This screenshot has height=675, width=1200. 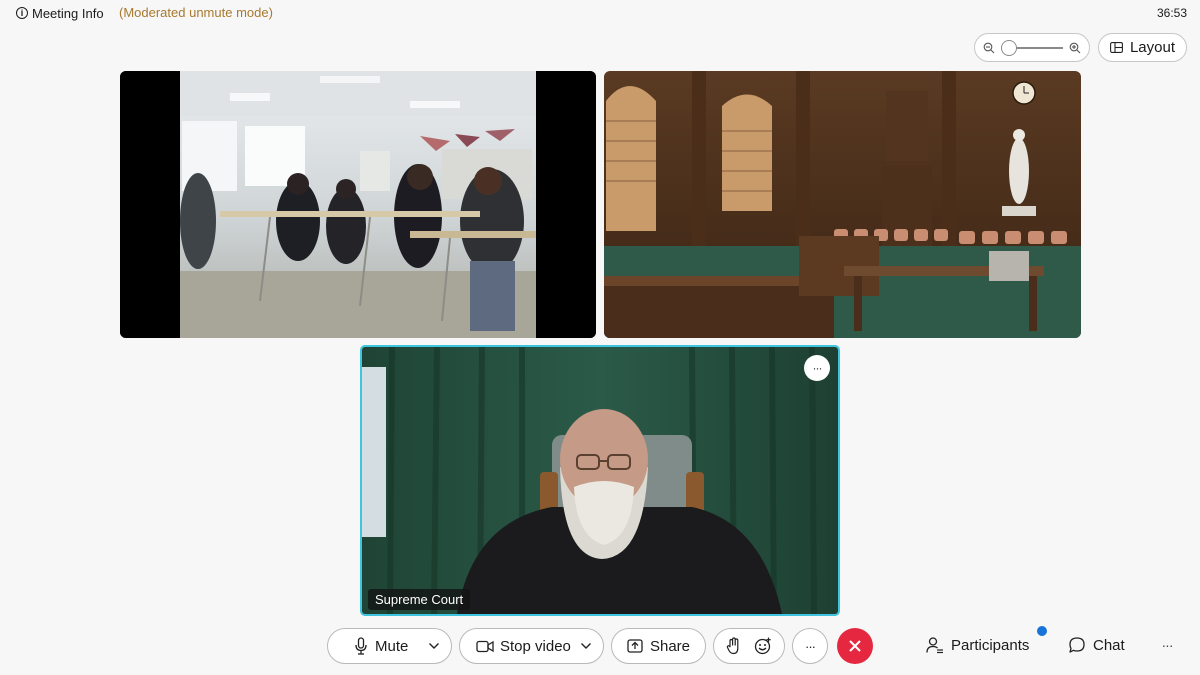 I want to click on tile-more-options-button: ···, so click(x=817, y=368).